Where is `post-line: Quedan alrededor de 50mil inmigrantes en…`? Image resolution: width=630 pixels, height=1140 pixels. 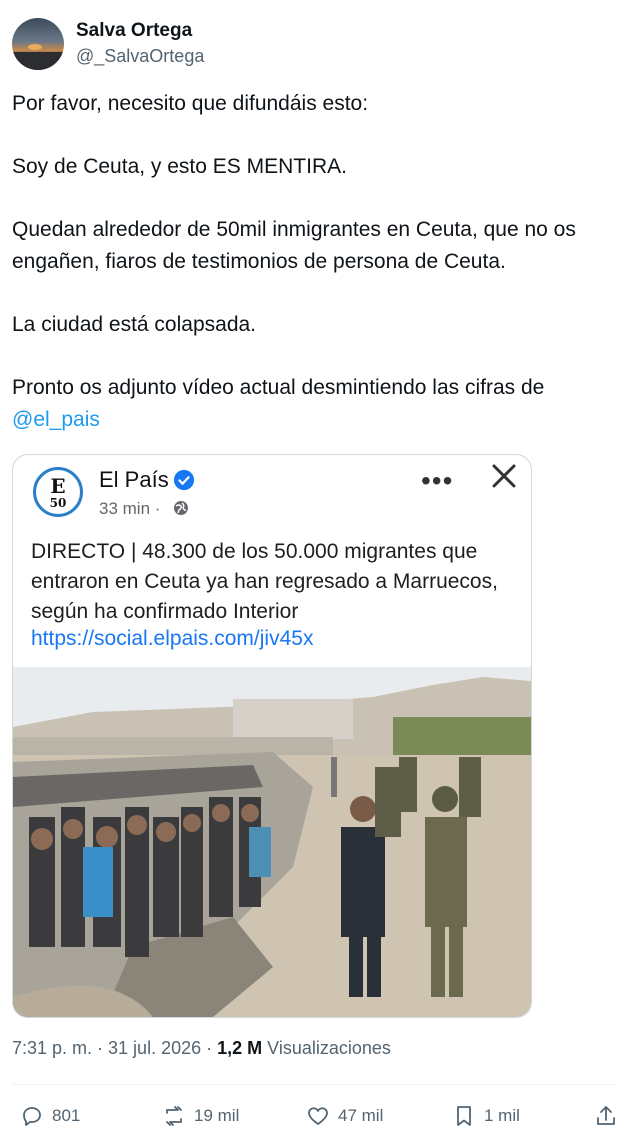 post-line: Quedan alrededor de 50mil inmigrantes en… is located at coordinates (294, 245).